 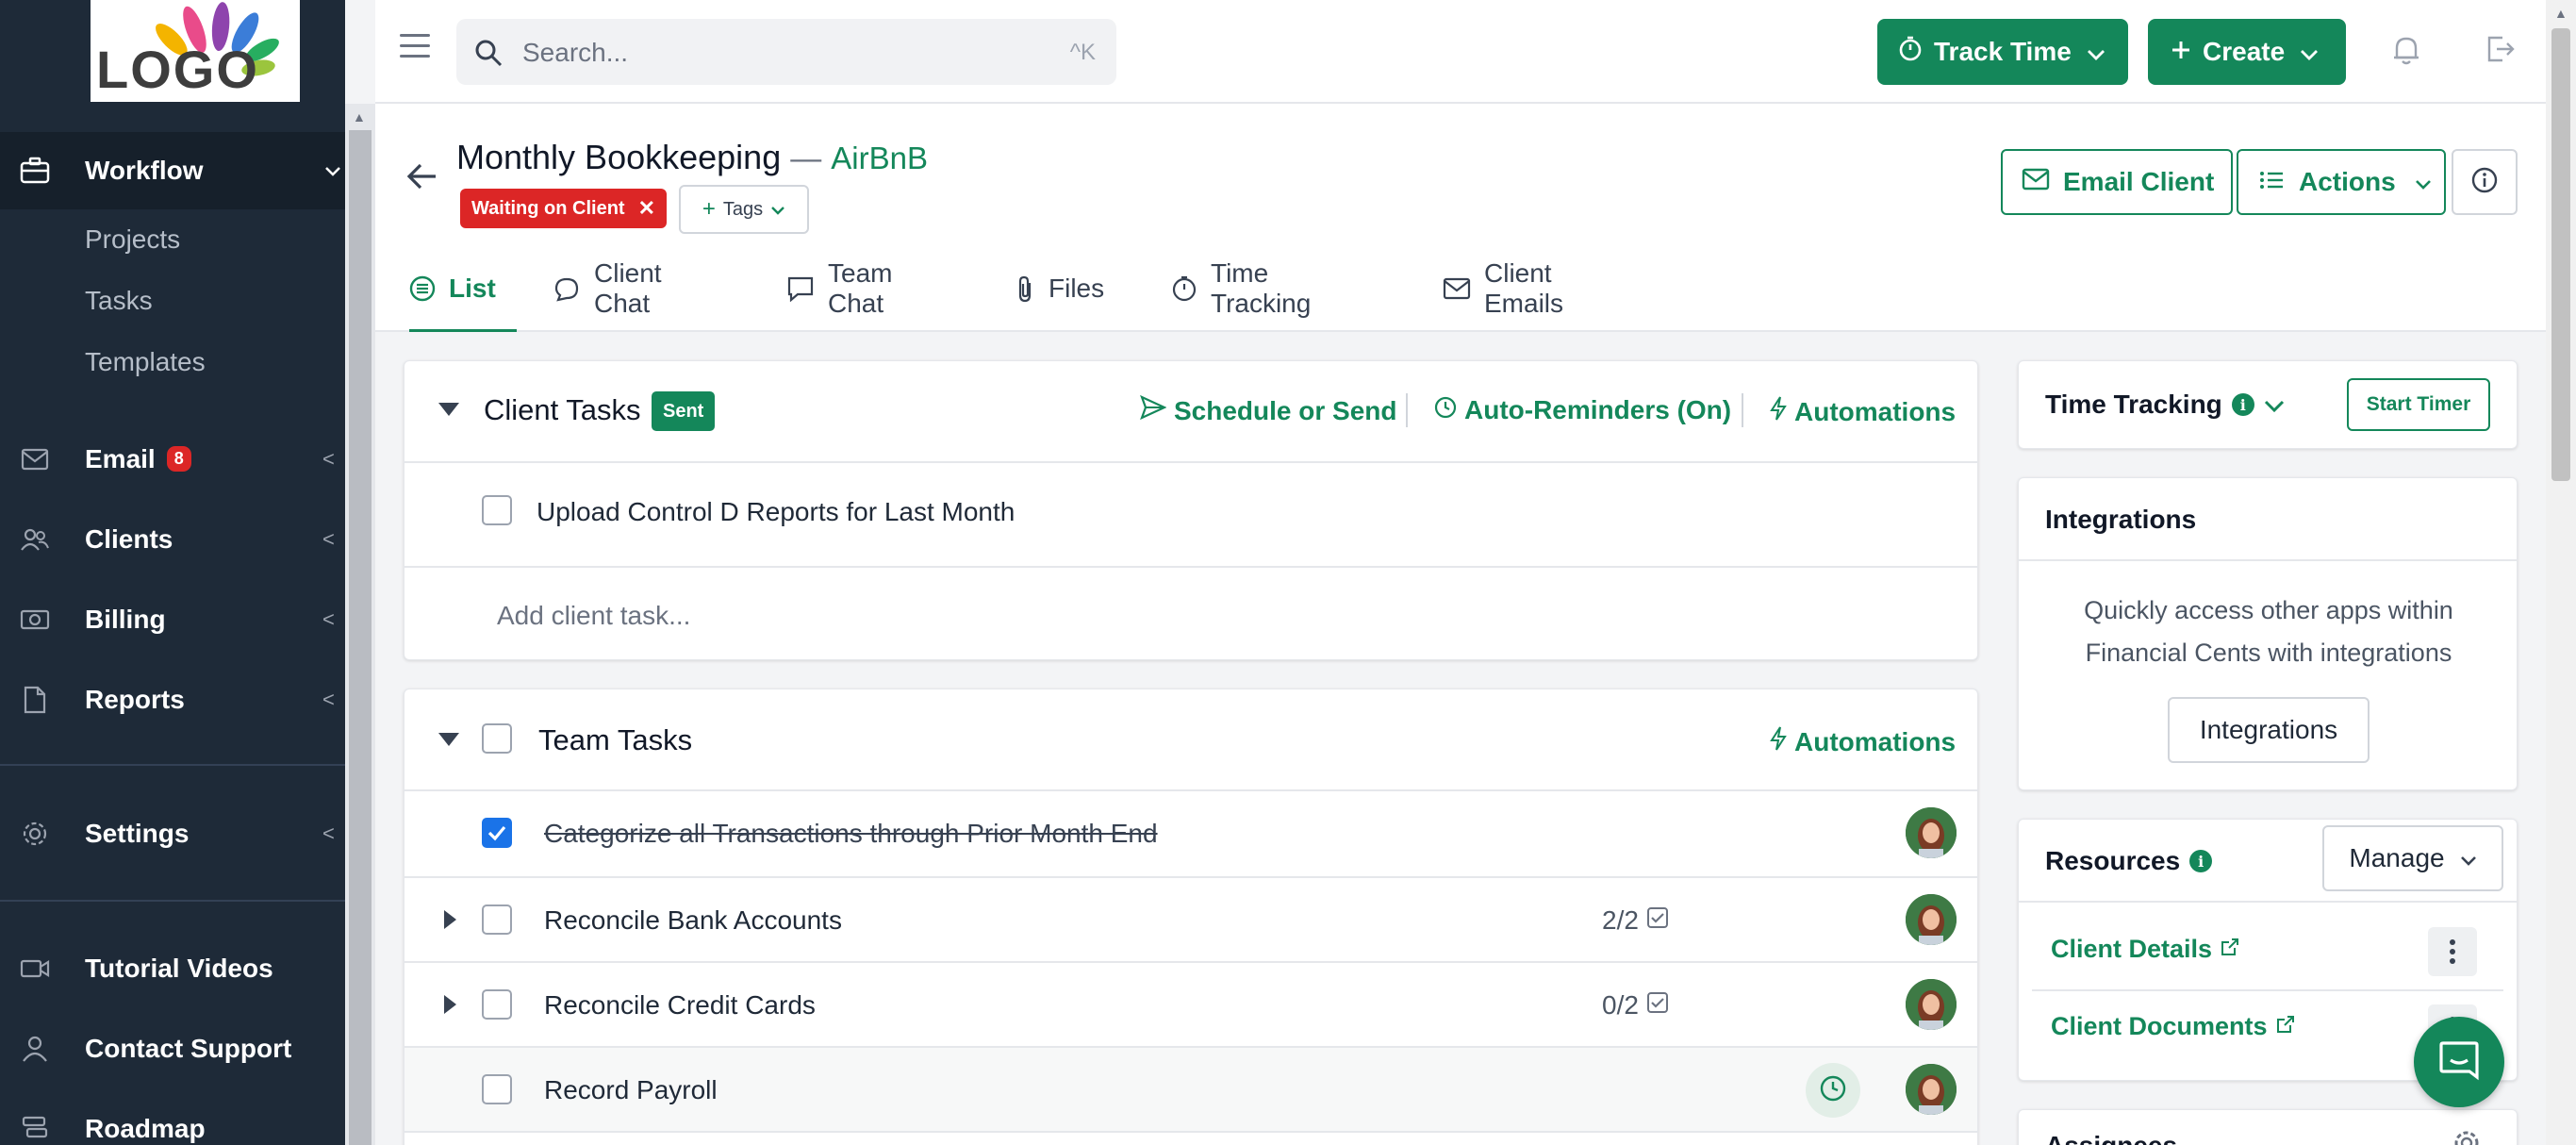 I want to click on sidebar-scrollbar: ▲, so click(x=360, y=624).